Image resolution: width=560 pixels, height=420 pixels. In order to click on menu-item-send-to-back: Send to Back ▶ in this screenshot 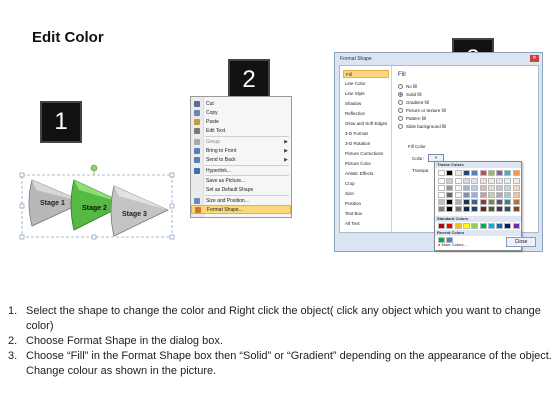, I will do `click(241, 160)`.